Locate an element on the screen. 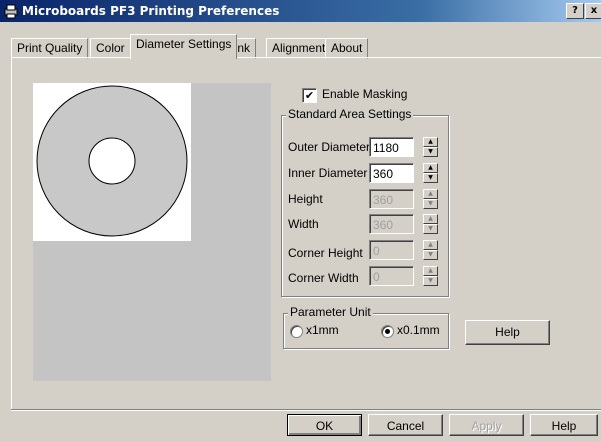  width-spinner: ▲ ▼ is located at coordinates (430, 224).